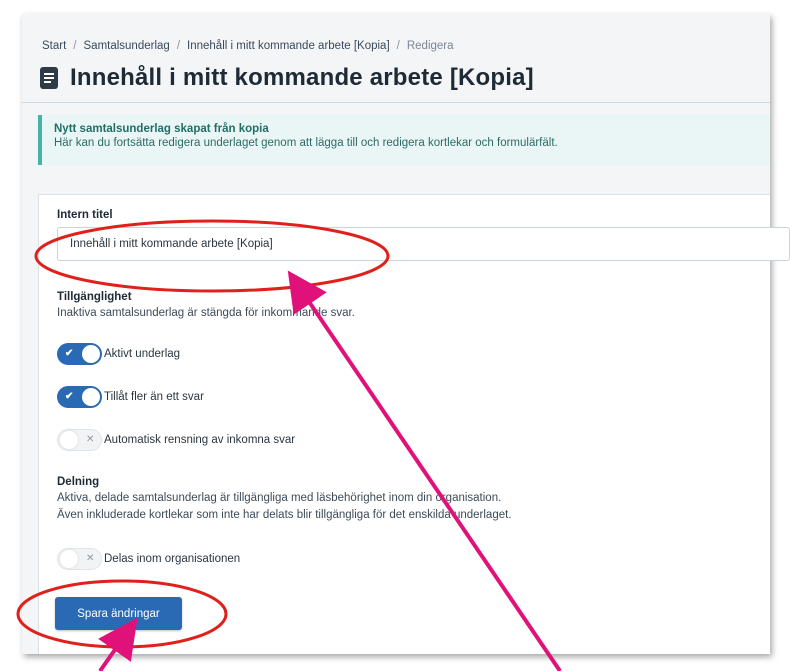  I want to click on title-row: Innehåll i mitt kommande arbete [Kopia], so click(287, 78).